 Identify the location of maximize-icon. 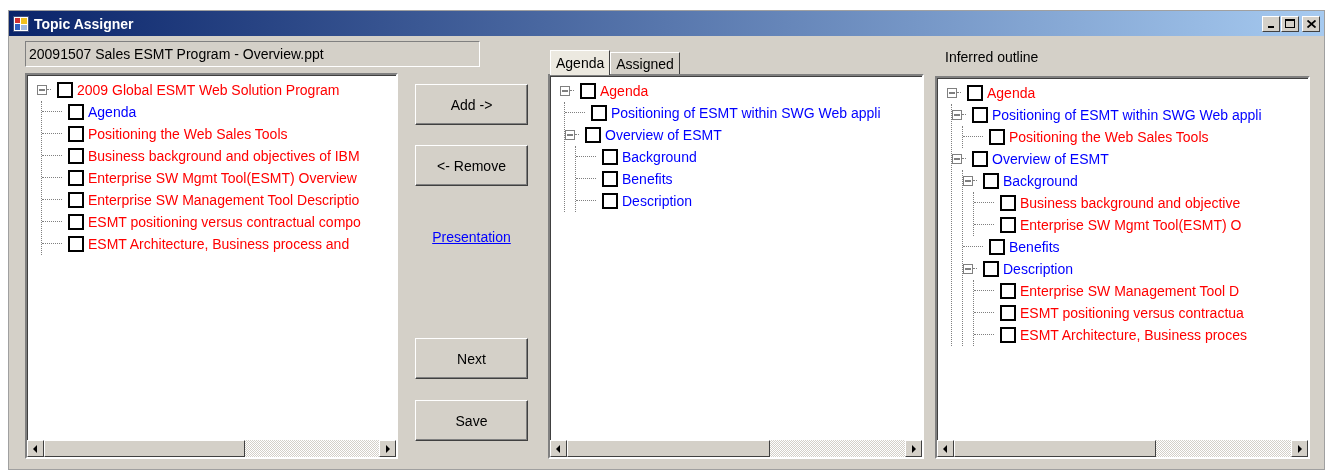
(1290, 23).